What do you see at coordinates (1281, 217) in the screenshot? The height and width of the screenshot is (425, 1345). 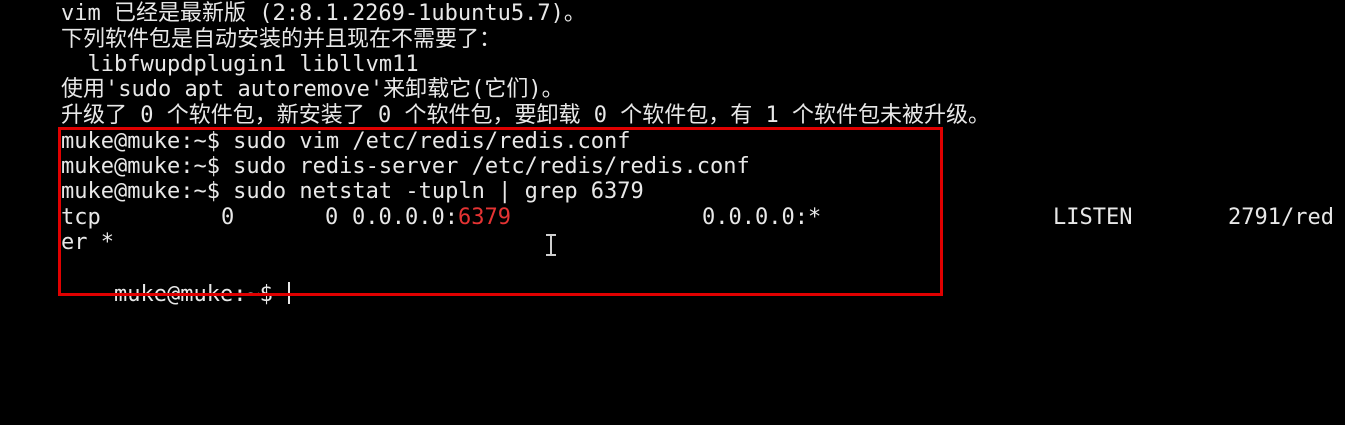 I see `netstat-pid-program: 2791/red` at bounding box center [1281, 217].